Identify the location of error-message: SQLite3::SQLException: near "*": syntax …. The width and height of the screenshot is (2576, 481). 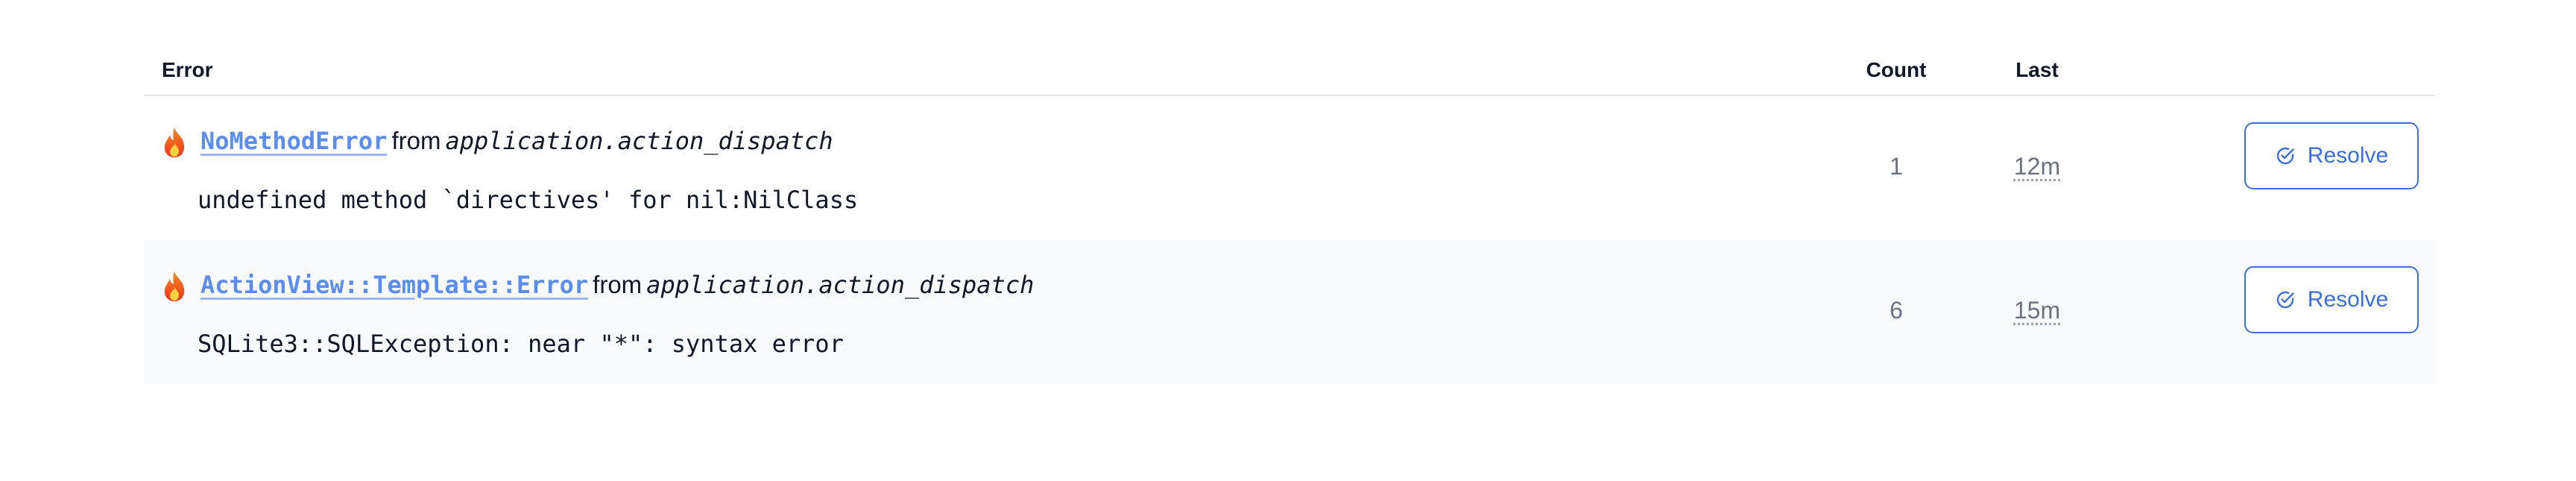
(521, 344).